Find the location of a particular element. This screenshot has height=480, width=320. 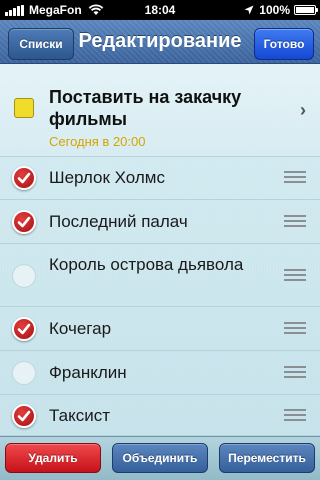

list-item: Кочегар is located at coordinates (160, 329).